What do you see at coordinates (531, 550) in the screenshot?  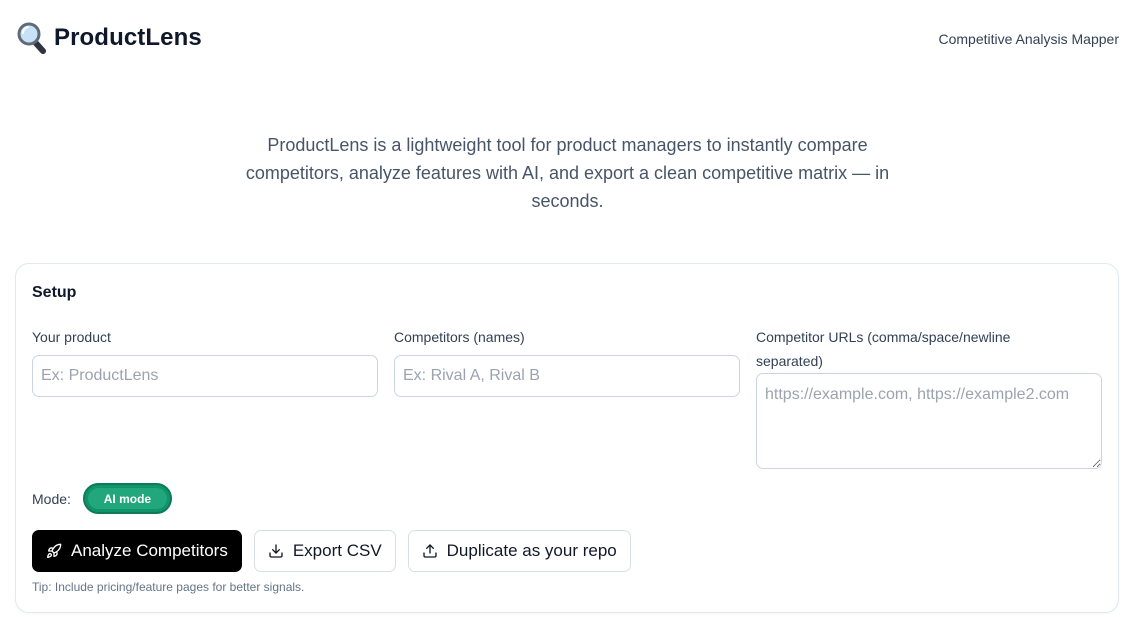 I see `duplicate-button-label: Duplicate as your repo` at bounding box center [531, 550].